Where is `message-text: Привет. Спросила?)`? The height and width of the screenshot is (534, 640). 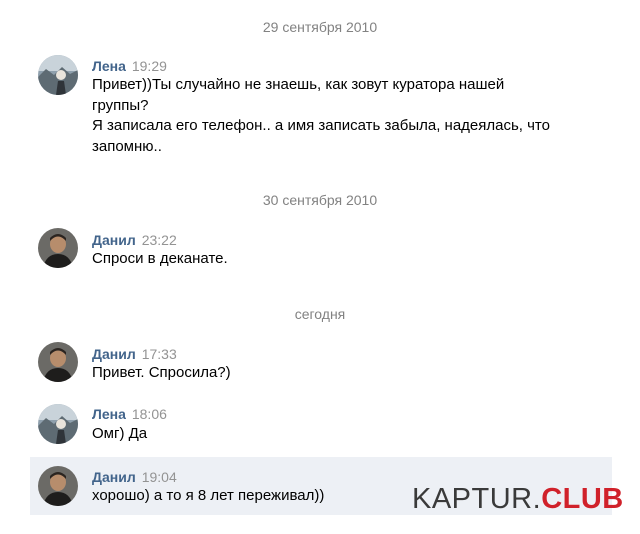 message-text: Привет. Спросила?) is located at coordinates (342, 373).